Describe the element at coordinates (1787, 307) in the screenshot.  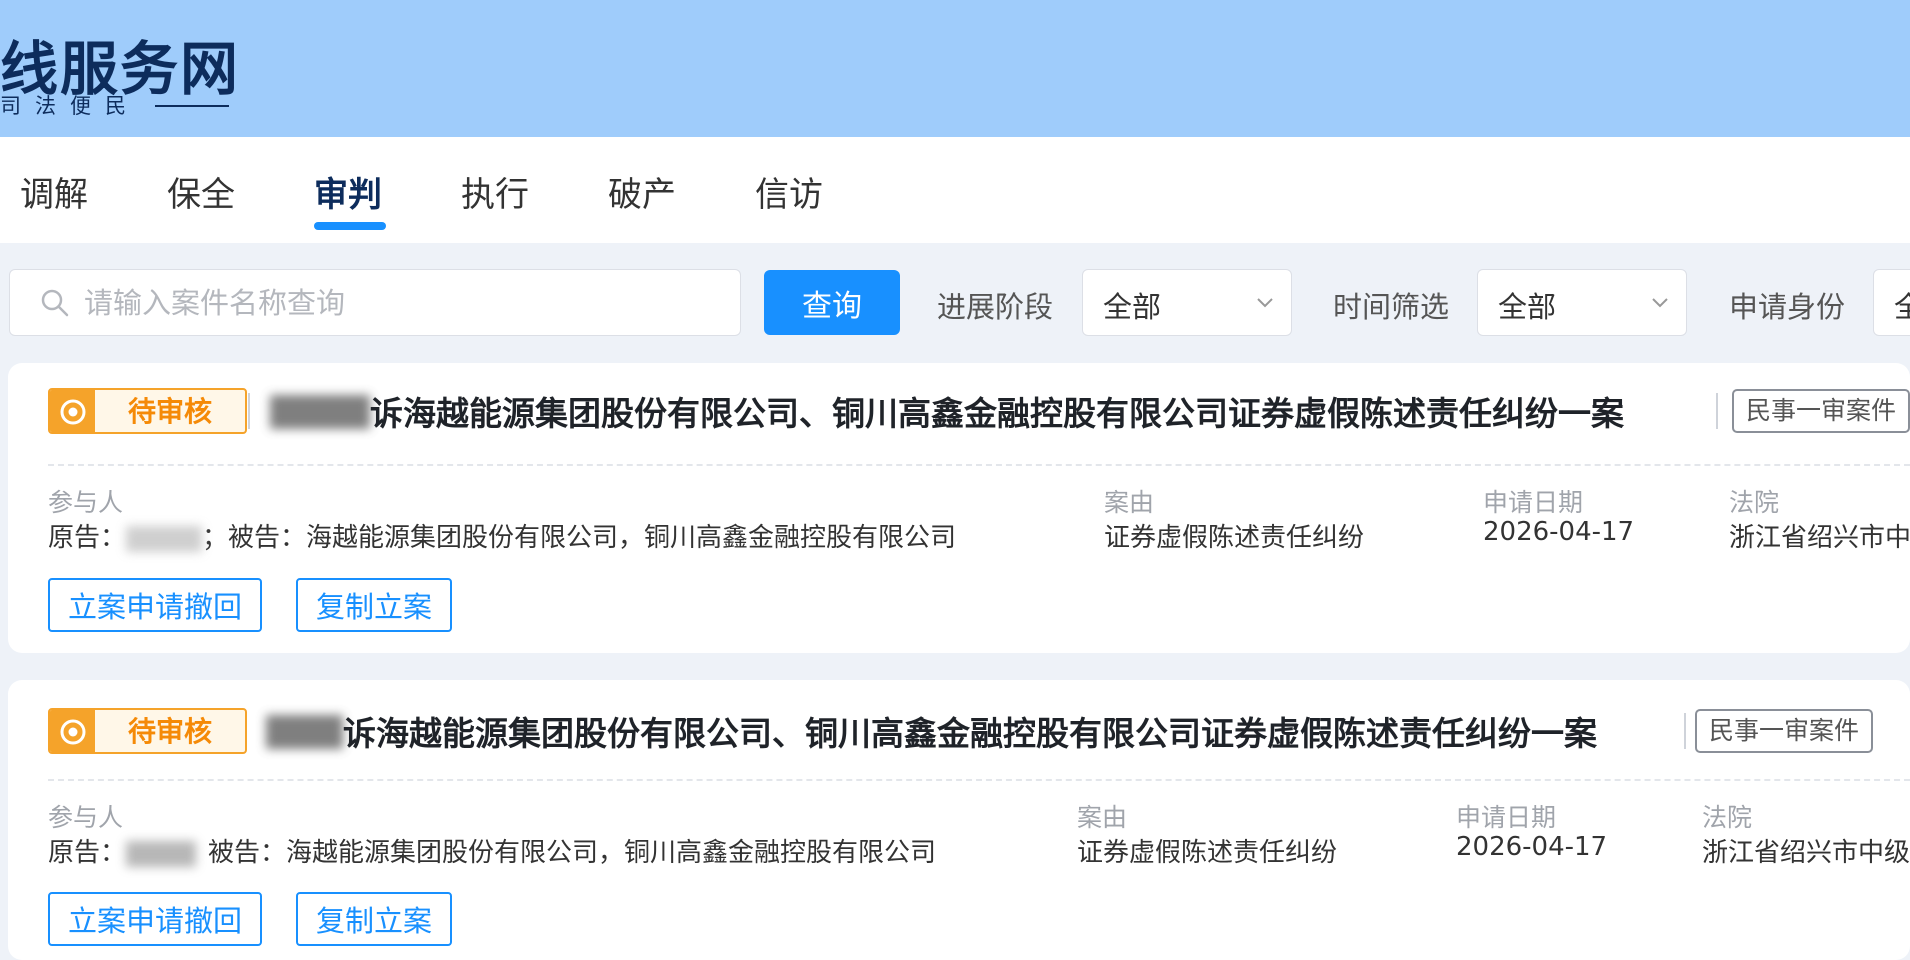
I see `identity-filter-label: 申请身份` at that location.